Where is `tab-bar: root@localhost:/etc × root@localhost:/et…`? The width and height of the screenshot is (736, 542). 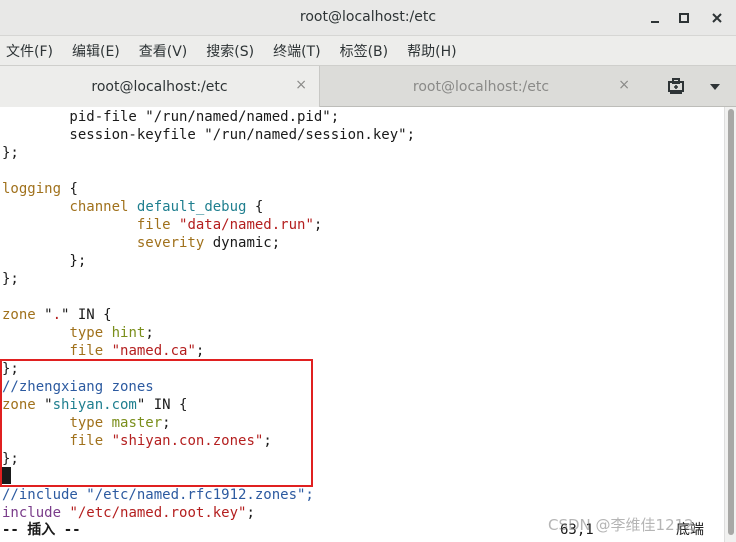
tab-bar: root@localhost:/etc × root@localhost:/et… is located at coordinates (368, 86).